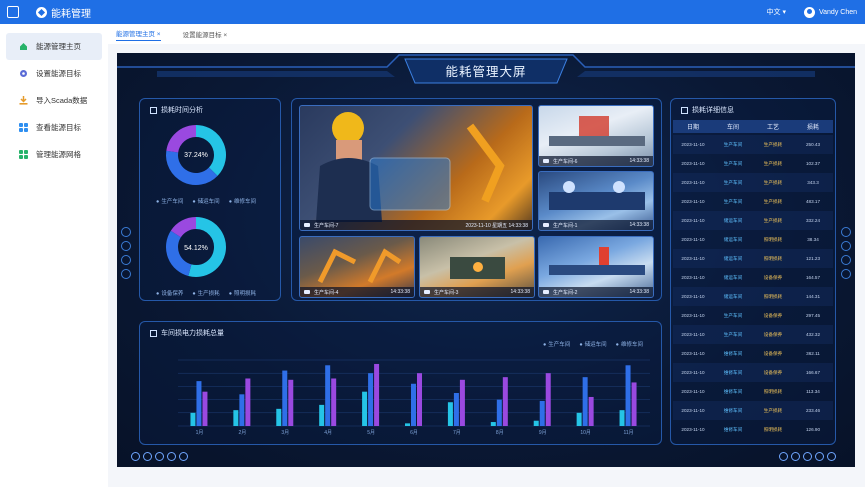  I want to click on camera-feed: 生产车间-6 14:33:38, so click(596, 136).